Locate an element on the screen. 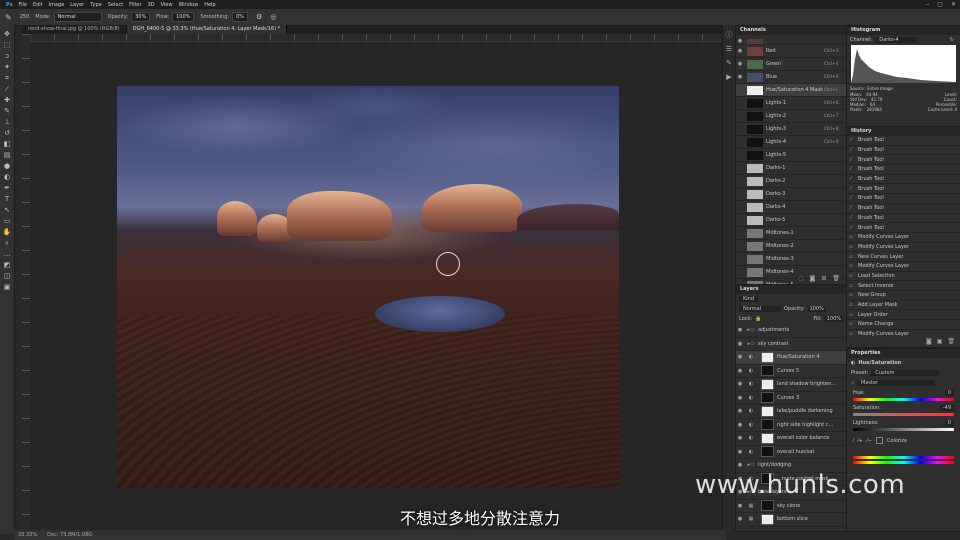 Image resolution: width=960 pixels, height=540 pixels. fill-field: 100% is located at coordinates (833, 319).